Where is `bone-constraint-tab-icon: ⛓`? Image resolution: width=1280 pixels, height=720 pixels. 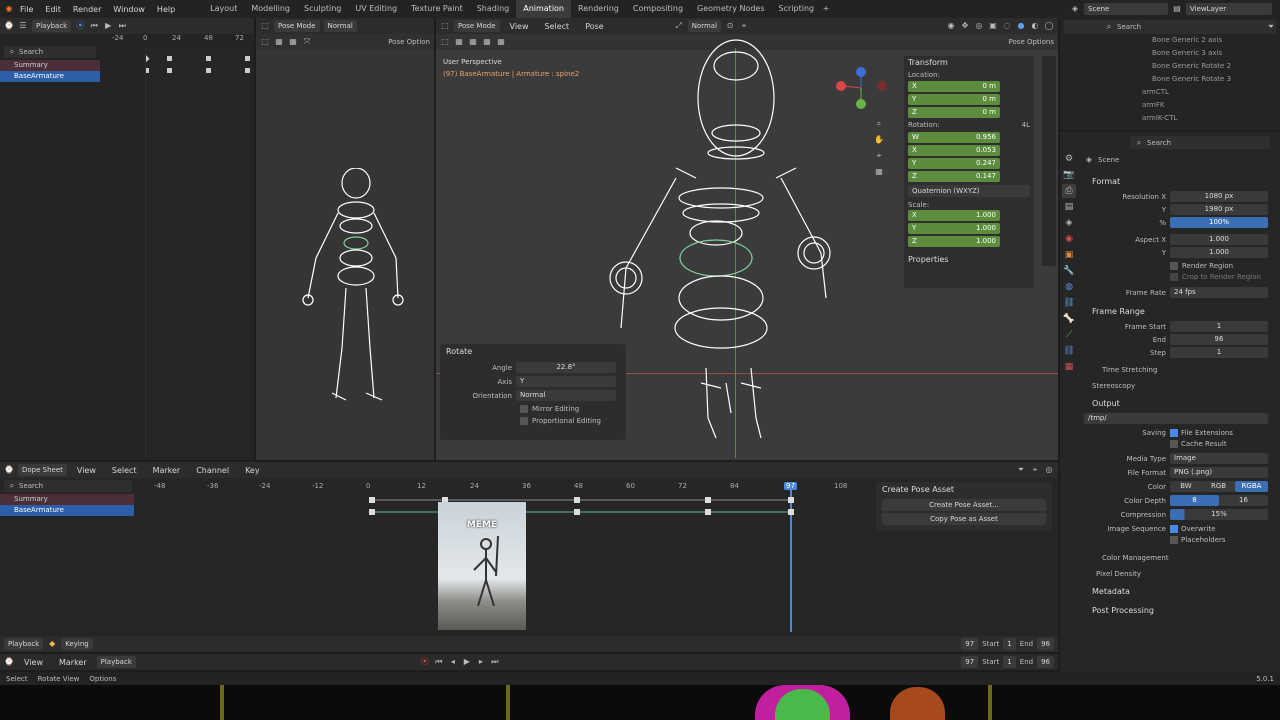
bone-constraint-tab-icon: ⛓ is located at coordinates (1069, 351).